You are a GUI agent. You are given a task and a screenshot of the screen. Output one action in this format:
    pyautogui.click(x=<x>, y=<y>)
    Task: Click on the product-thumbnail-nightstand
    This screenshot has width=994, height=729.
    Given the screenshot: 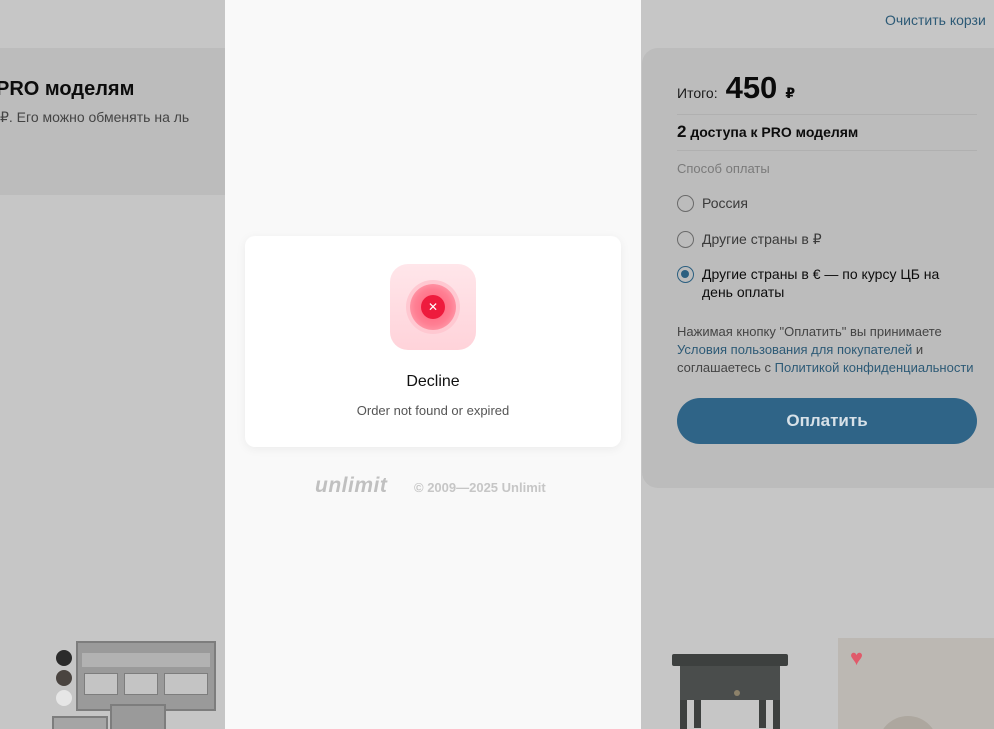 What is the action you would take?
    pyautogui.click(x=730, y=691)
    